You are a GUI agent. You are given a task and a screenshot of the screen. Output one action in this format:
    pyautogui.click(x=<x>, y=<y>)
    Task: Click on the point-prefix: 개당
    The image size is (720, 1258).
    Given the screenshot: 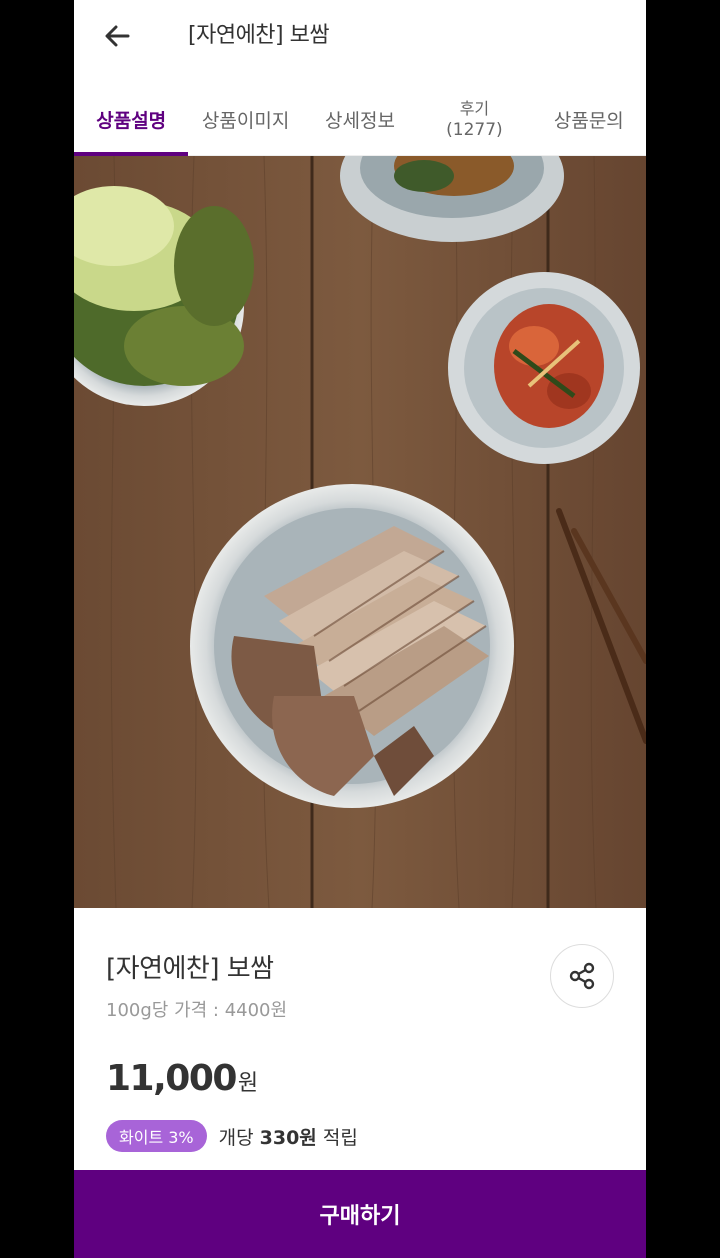 What is the action you would take?
    pyautogui.click(x=239, y=1137)
    